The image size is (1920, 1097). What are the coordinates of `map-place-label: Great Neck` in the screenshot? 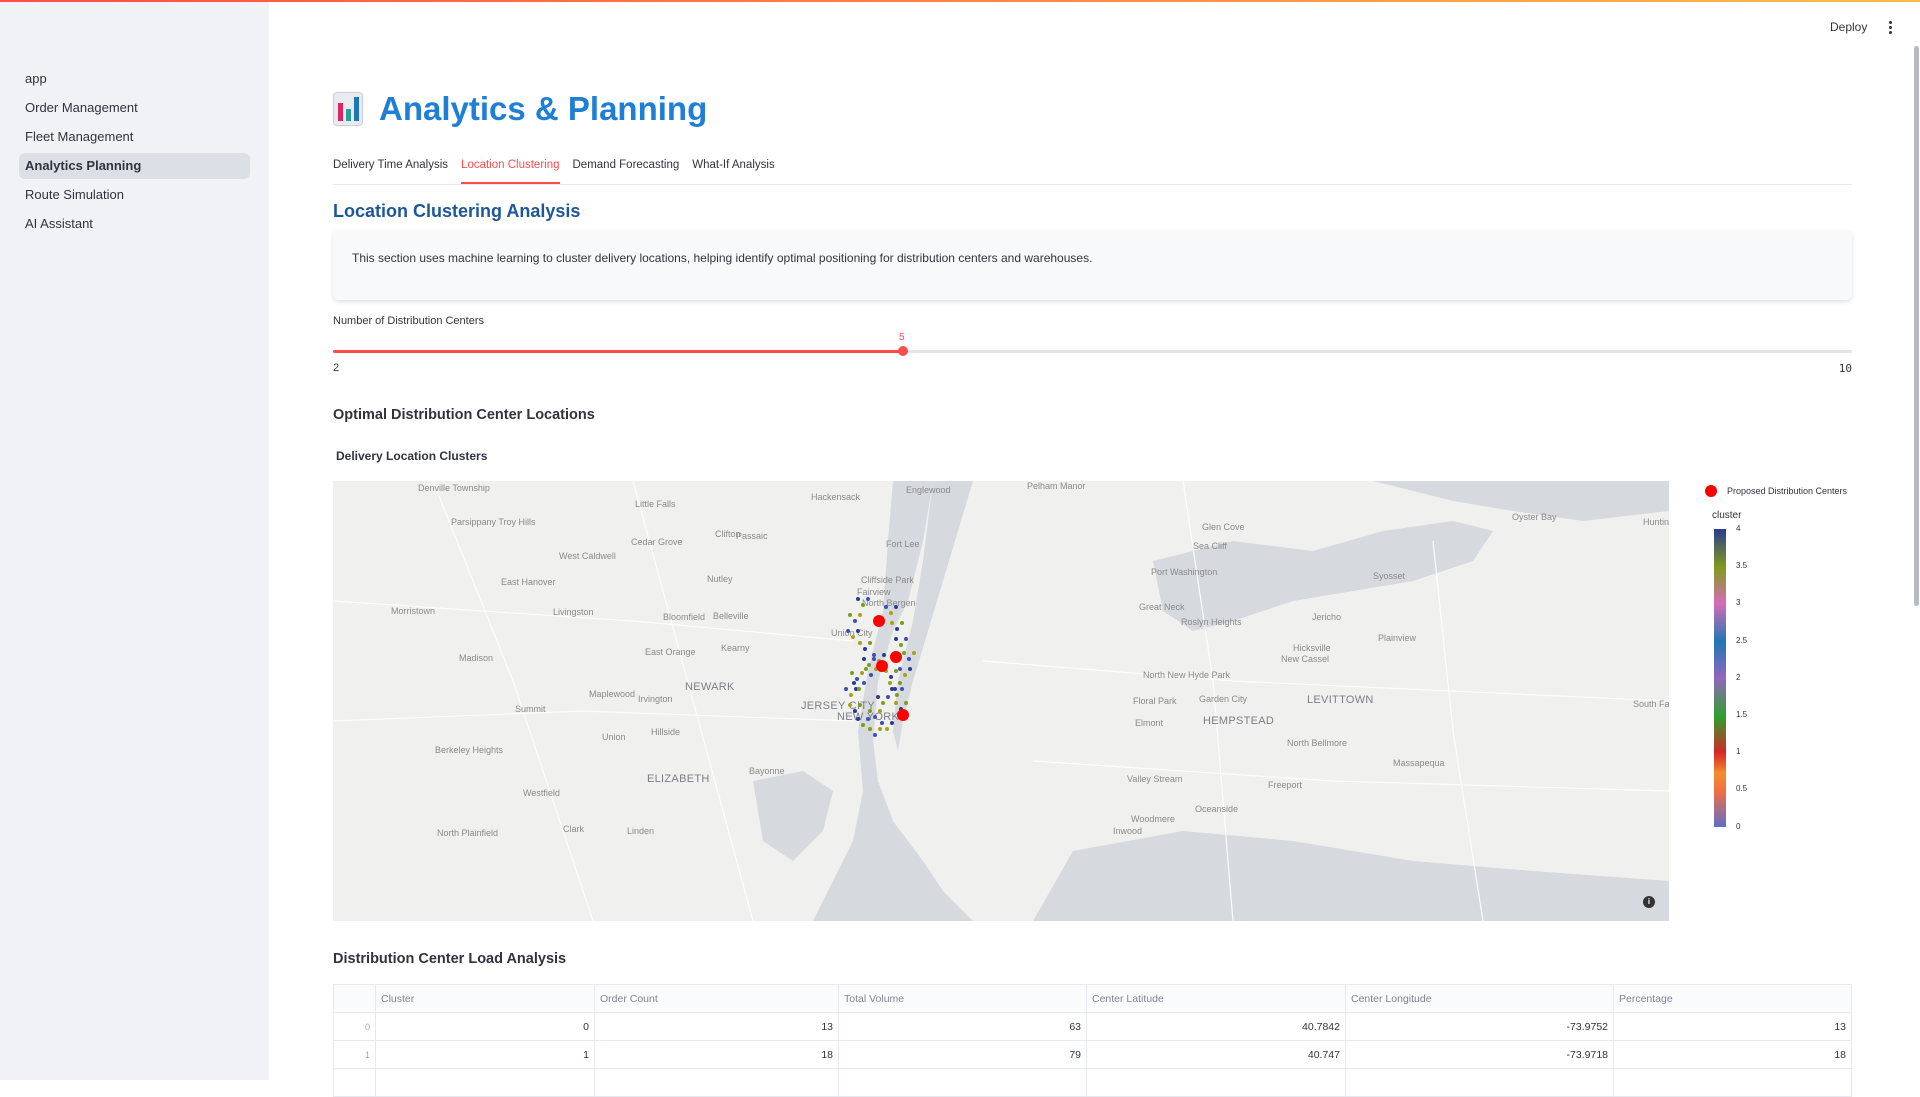 It's located at (1162, 607).